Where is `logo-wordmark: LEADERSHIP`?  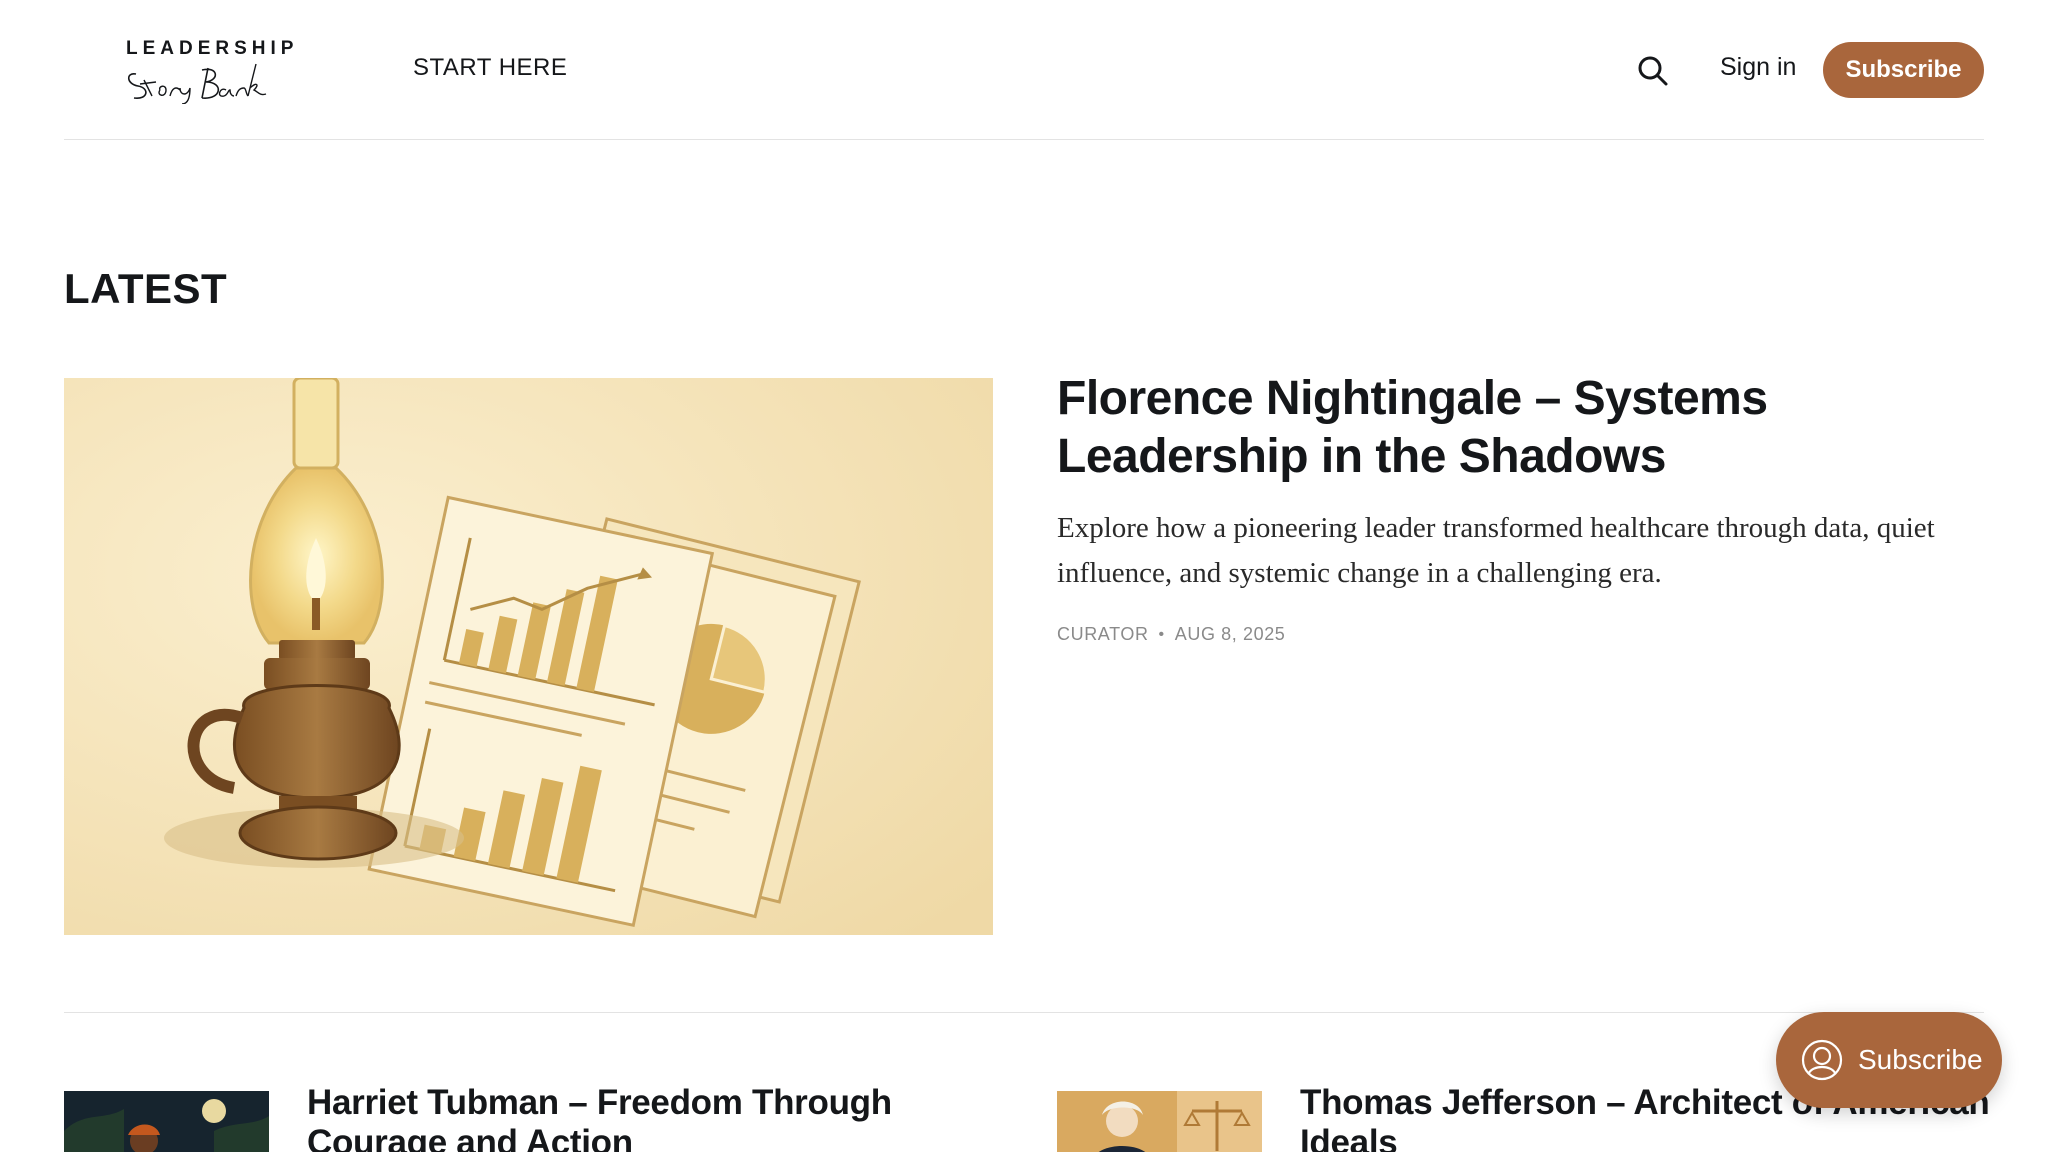 logo-wordmark: LEADERSHIP is located at coordinates (212, 48).